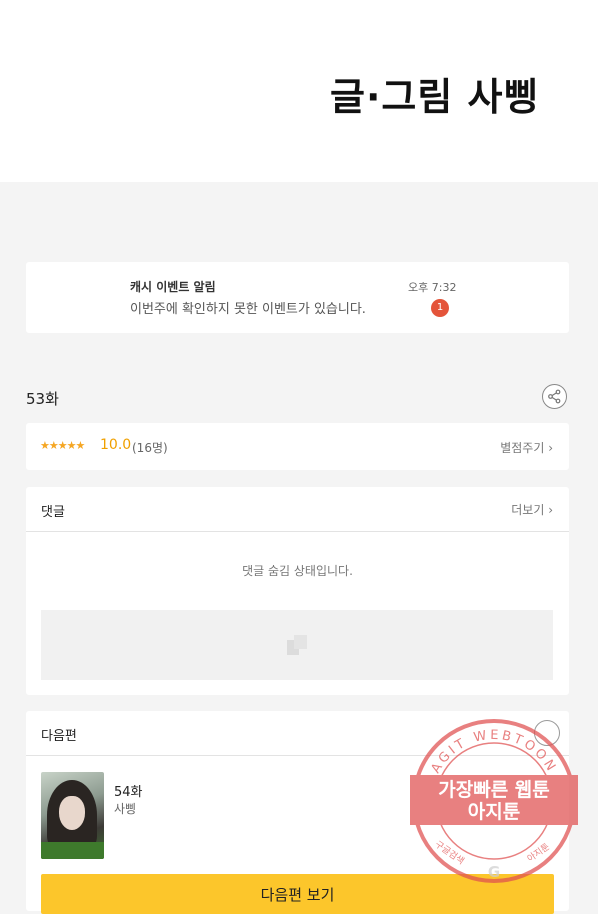 The image size is (598, 914). I want to click on placeholder-icon, so click(297, 645).